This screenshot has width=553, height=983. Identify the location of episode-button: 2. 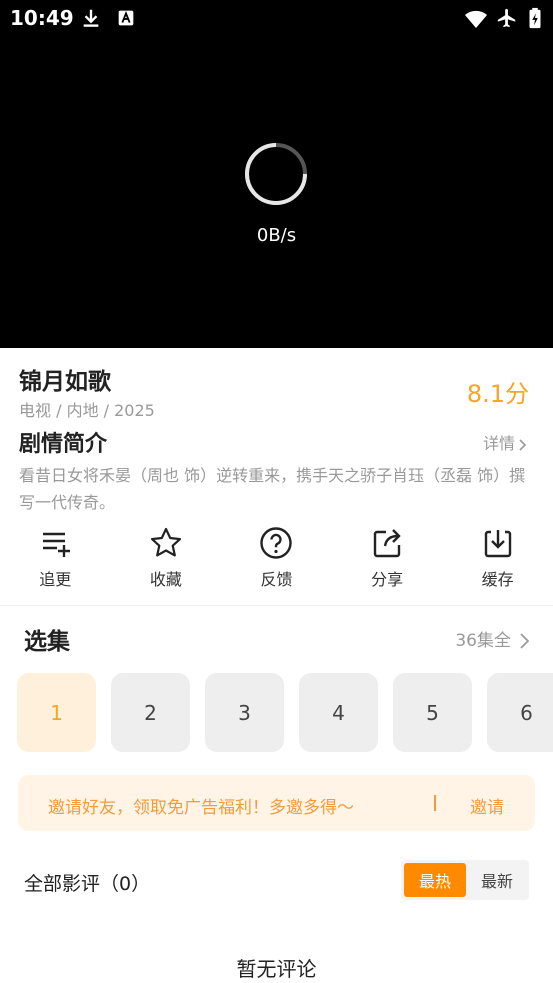
(150, 712).